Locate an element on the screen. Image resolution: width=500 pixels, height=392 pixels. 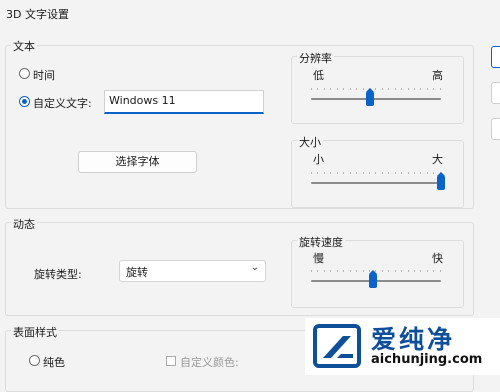
ok-button is located at coordinates (495, 57).